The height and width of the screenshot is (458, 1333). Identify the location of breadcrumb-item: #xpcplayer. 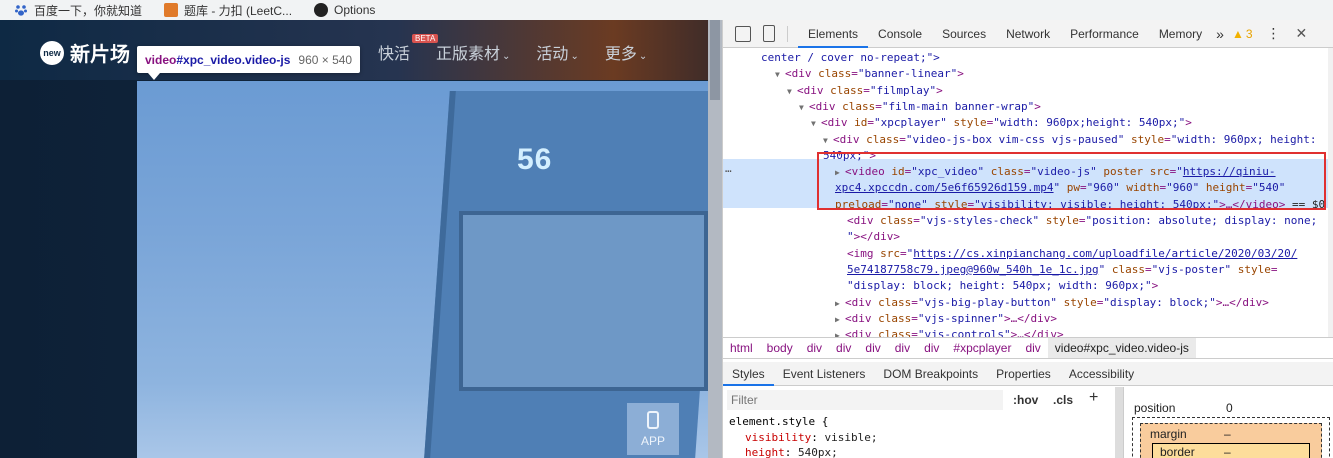
(982, 348).